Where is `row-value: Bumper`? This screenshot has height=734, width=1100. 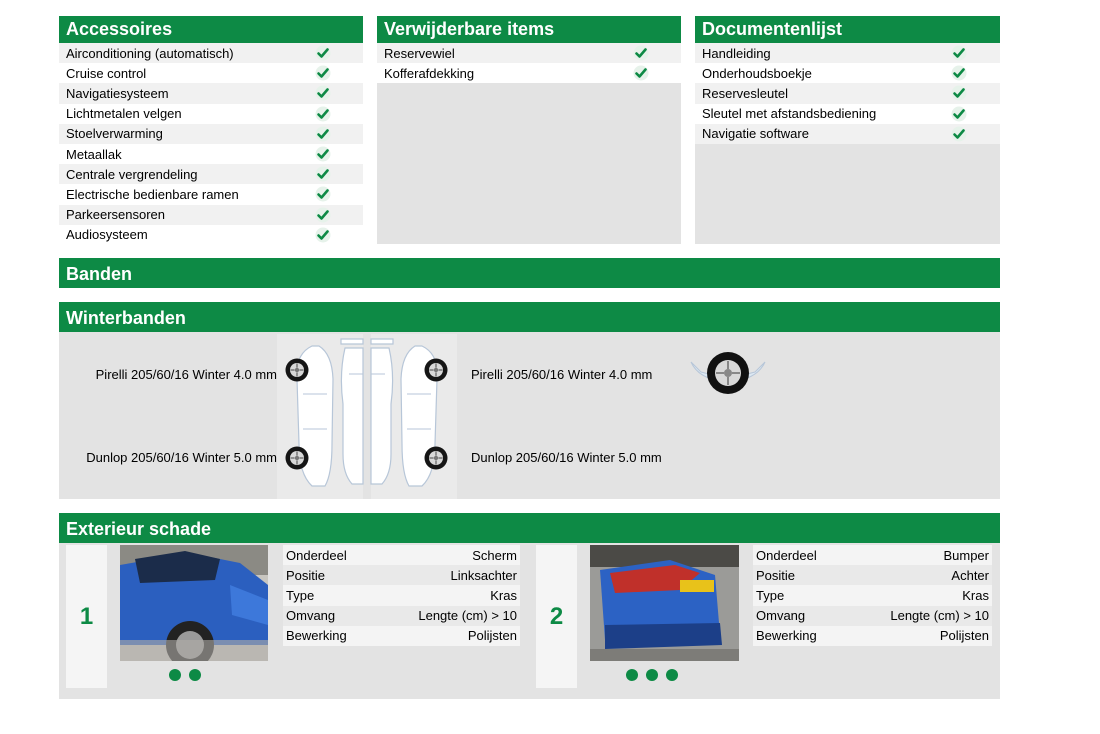
row-value: Bumper is located at coordinates (966, 555).